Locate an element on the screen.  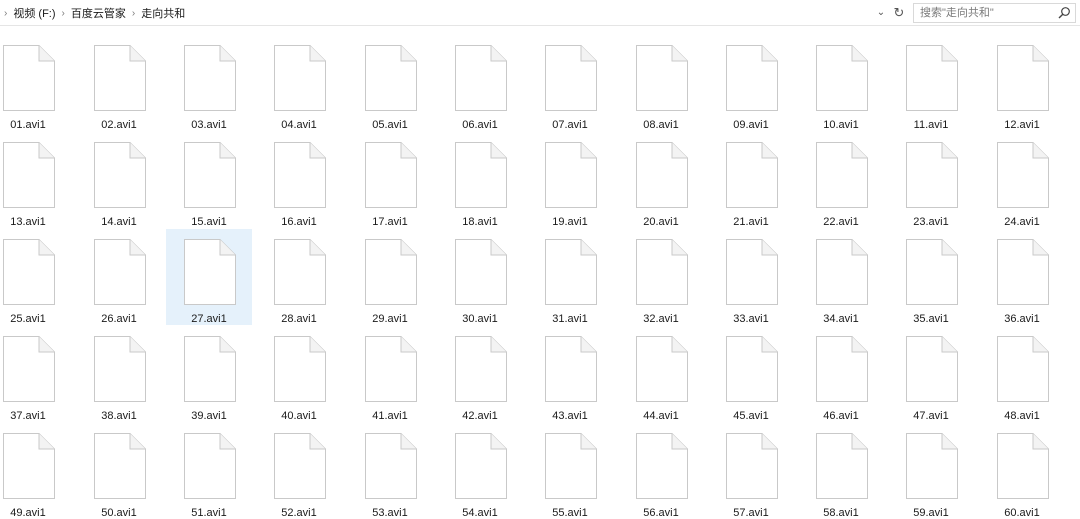
file-name: 19.avi1 is located at coordinates (570, 222).